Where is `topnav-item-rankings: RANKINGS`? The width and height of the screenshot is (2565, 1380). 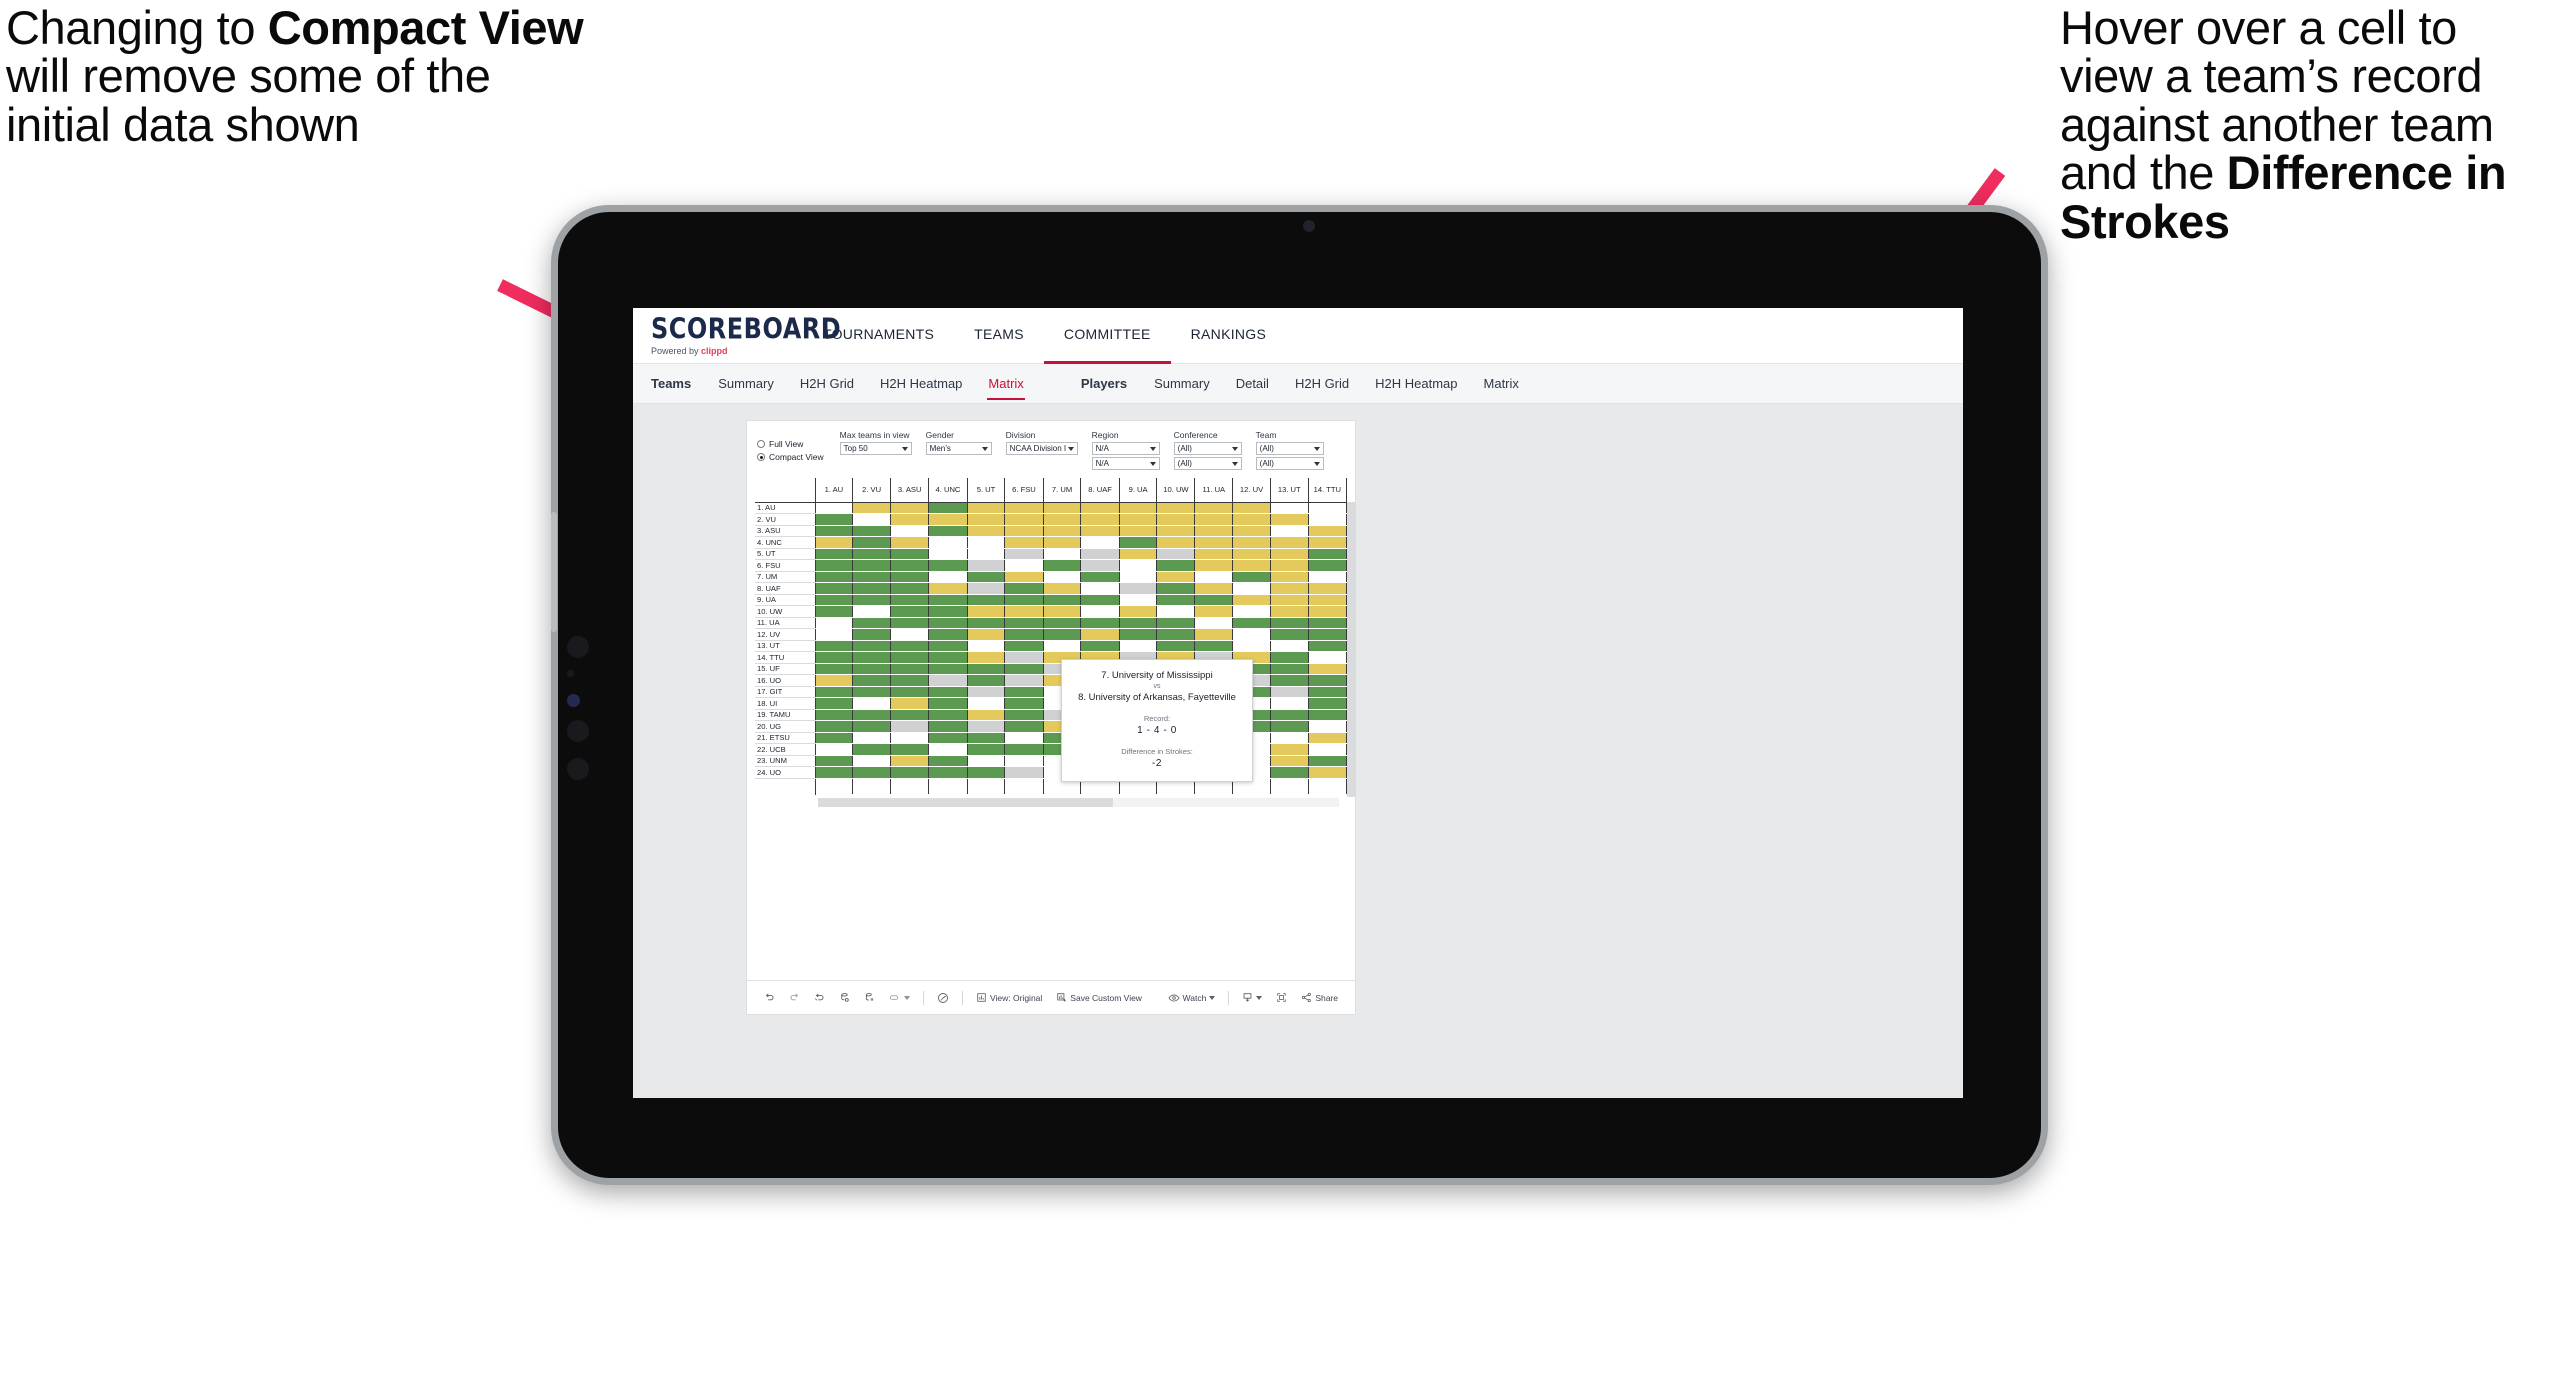 topnav-item-rankings: RANKINGS is located at coordinates (1229, 336).